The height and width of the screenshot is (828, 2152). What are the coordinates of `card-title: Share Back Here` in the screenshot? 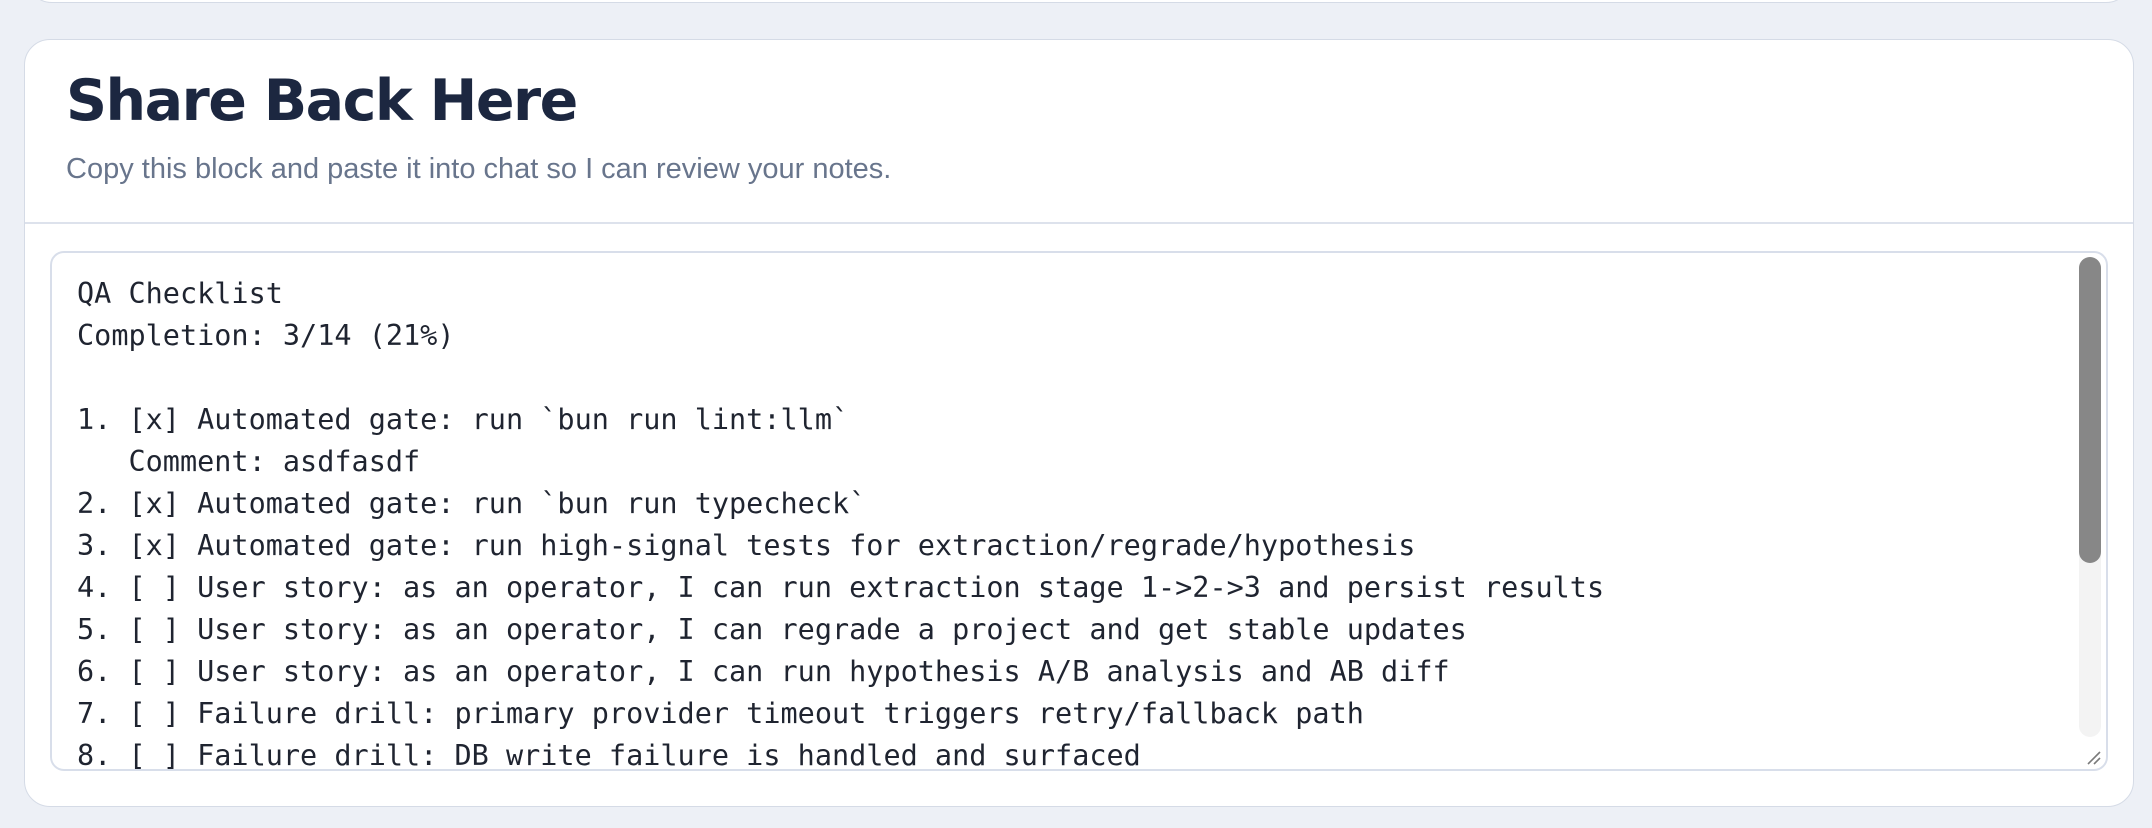 It's located at (322, 101).